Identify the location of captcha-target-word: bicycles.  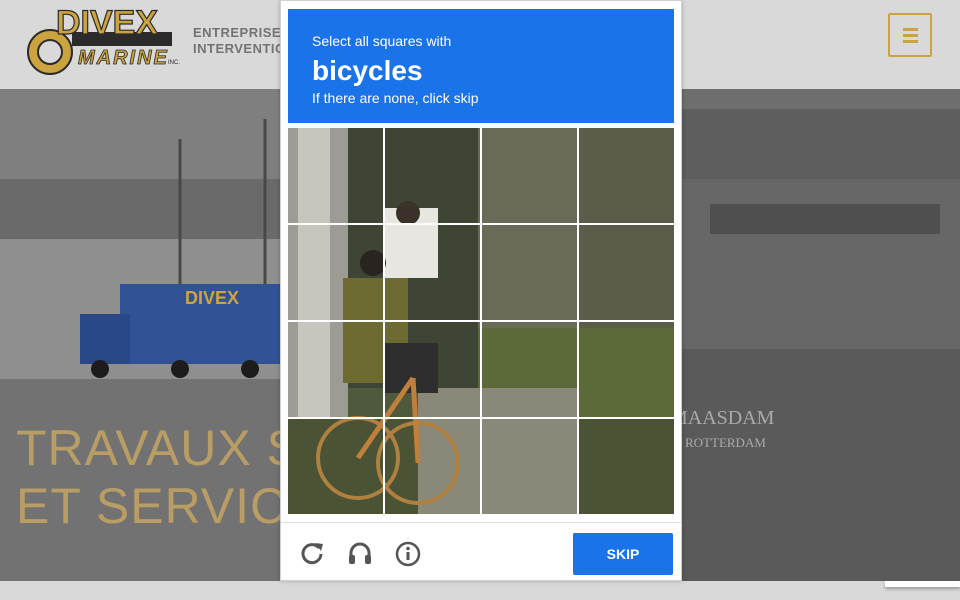
(367, 70).